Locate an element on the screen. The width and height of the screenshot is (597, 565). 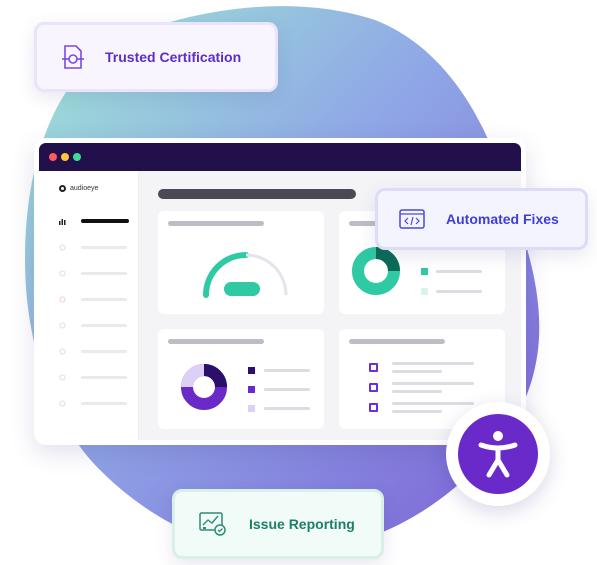
score-gauge is located at coordinates (245, 275).